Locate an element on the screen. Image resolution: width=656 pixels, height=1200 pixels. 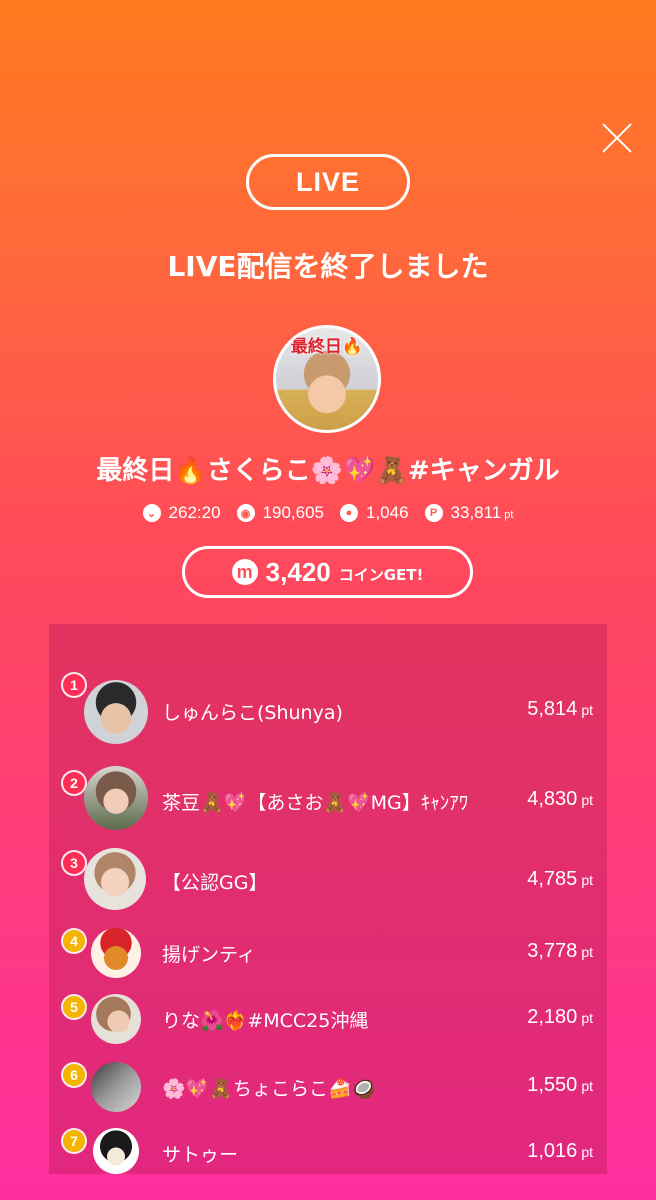
rank-badge: 2 is located at coordinates (74, 783).